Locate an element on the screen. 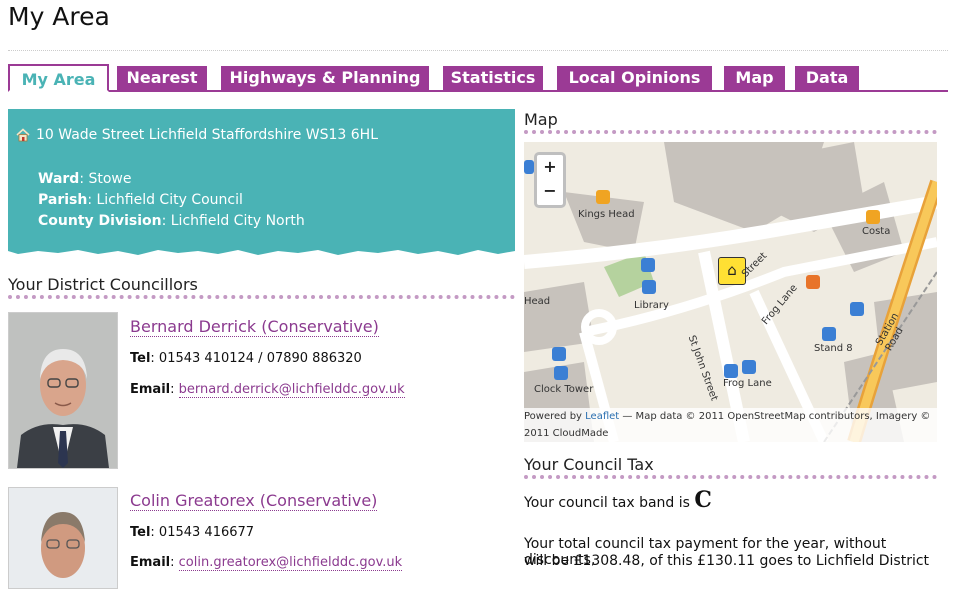 The height and width of the screenshot is (592, 956). tab-highways-planning: Highways & Planning is located at coordinates (325, 78).